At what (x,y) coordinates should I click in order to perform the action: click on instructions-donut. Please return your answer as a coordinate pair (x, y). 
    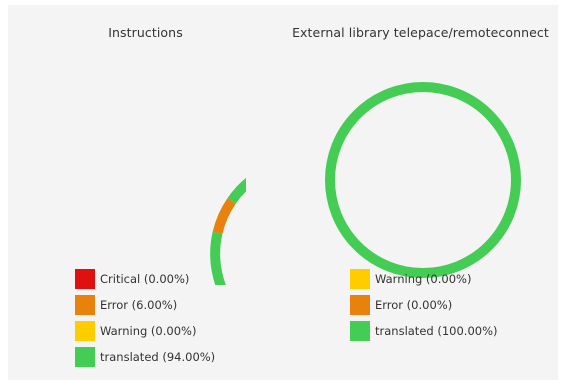
    Looking at the image, I should click on (228, 231).